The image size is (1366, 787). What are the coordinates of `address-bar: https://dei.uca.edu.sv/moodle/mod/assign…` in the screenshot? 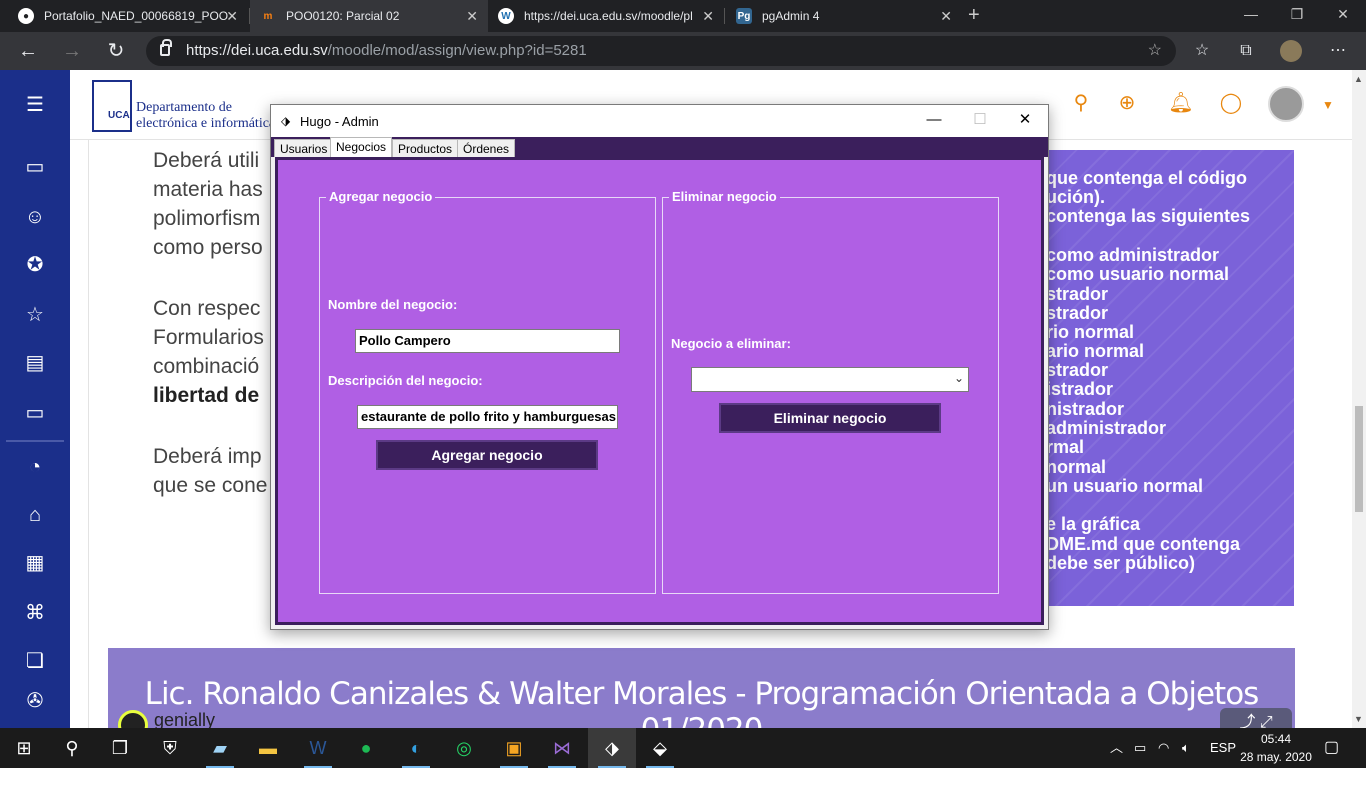 It's located at (661, 51).